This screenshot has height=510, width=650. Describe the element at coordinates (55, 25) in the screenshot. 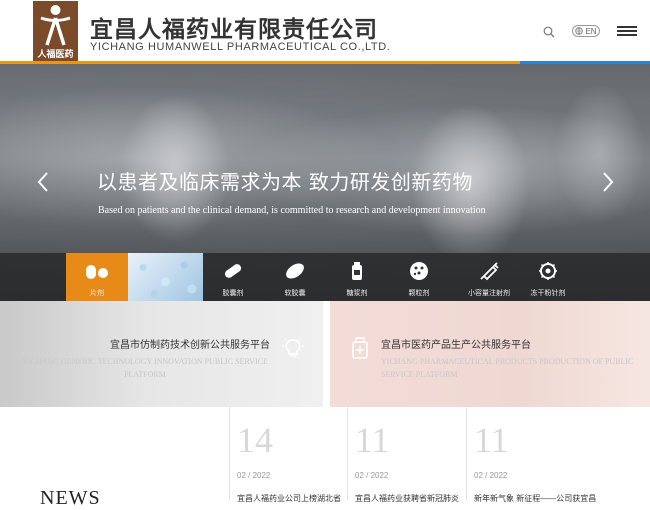

I see `humanwell-logo-mark` at that location.